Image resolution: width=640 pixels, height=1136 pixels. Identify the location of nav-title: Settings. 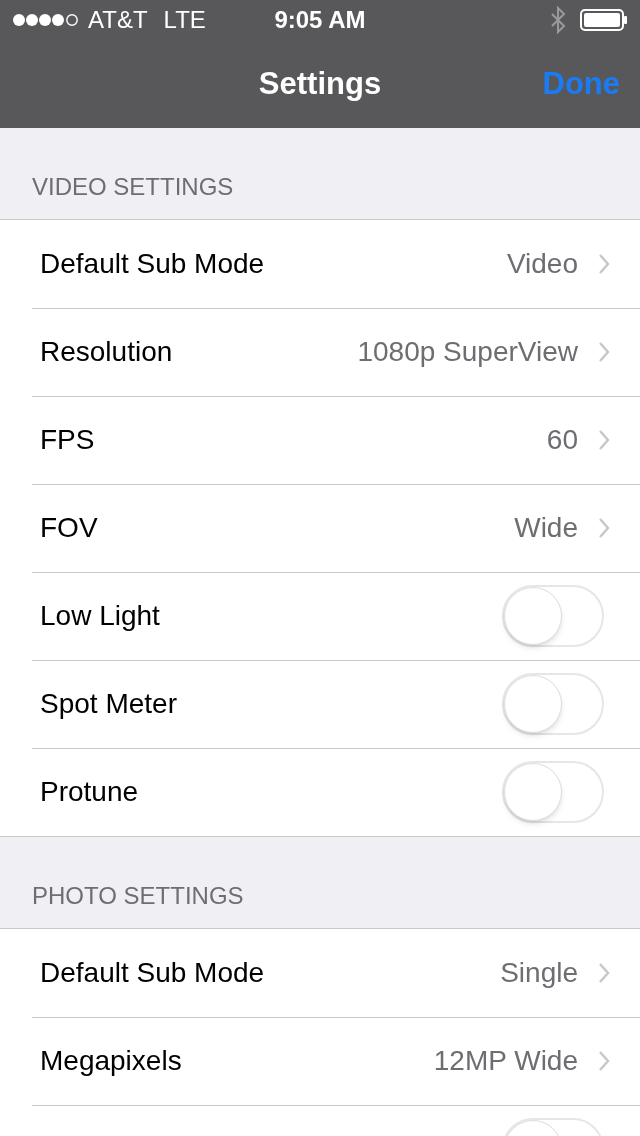
(320, 83).